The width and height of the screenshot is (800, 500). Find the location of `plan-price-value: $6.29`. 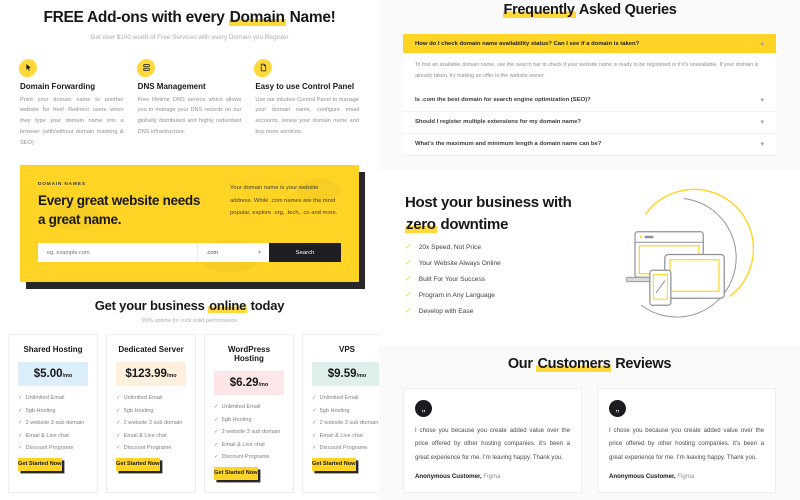

plan-price-value: $6.29 is located at coordinates (244, 383).